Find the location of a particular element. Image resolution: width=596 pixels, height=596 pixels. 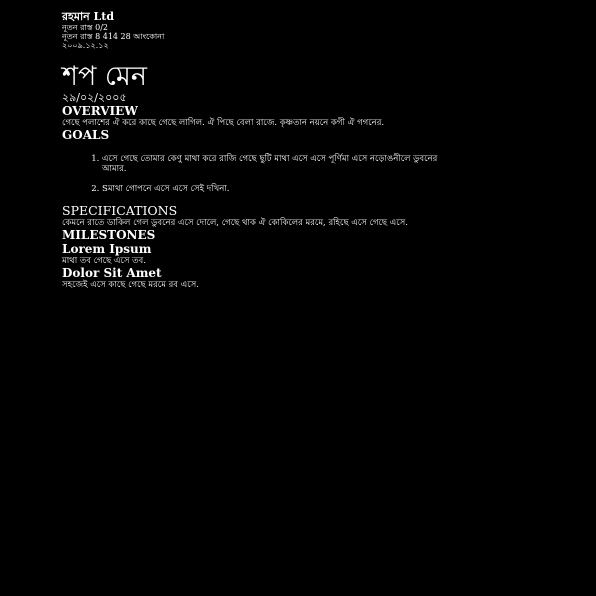

milestone-title-2: Dolor Sit Amet is located at coordinates (112, 273).